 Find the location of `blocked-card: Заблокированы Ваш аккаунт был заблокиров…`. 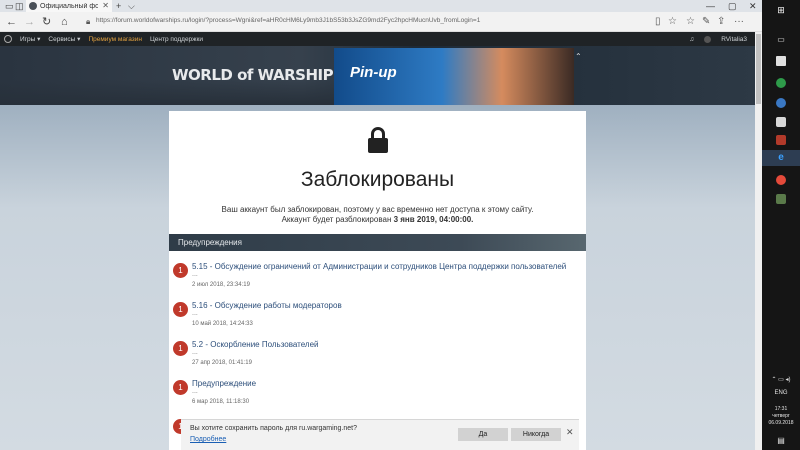

blocked-card: Заблокированы Ваш аккаунт был заблокиров… is located at coordinates (377, 172).